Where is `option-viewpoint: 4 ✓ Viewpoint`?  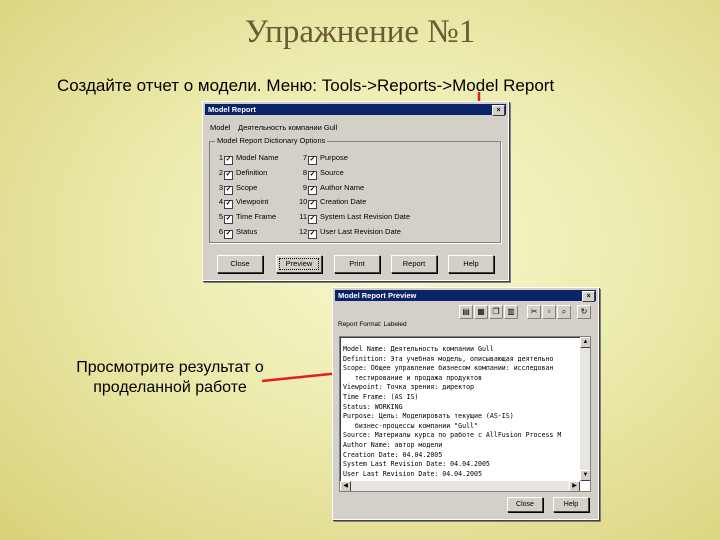 option-viewpoint: 4 ✓ Viewpoint is located at coordinates (242, 202).